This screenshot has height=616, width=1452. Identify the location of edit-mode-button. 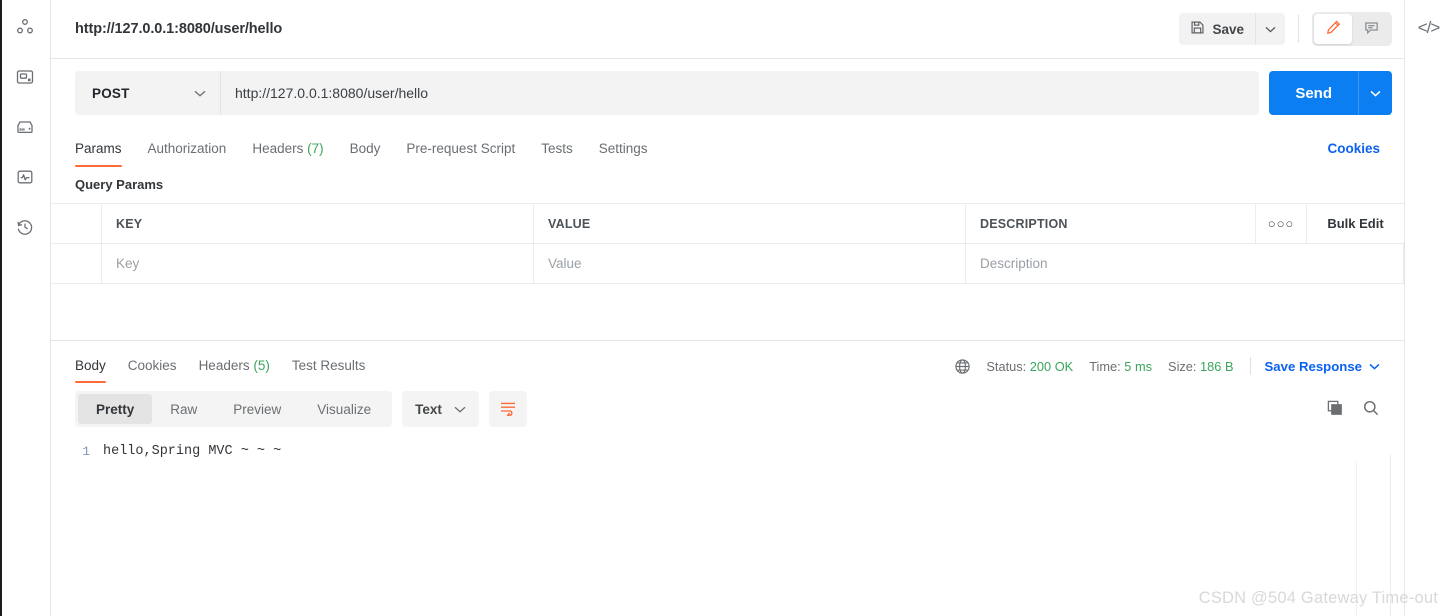
(1333, 29).